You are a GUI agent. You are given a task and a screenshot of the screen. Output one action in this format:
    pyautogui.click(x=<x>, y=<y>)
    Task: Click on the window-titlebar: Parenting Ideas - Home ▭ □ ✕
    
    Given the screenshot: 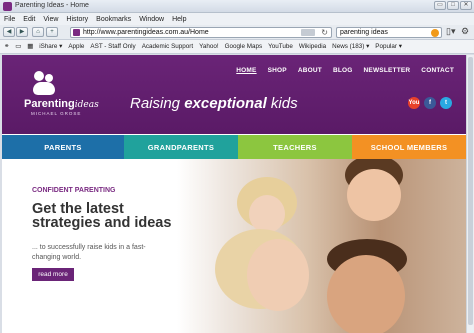 What is the action you would take?
    pyautogui.click(x=237, y=6)
    